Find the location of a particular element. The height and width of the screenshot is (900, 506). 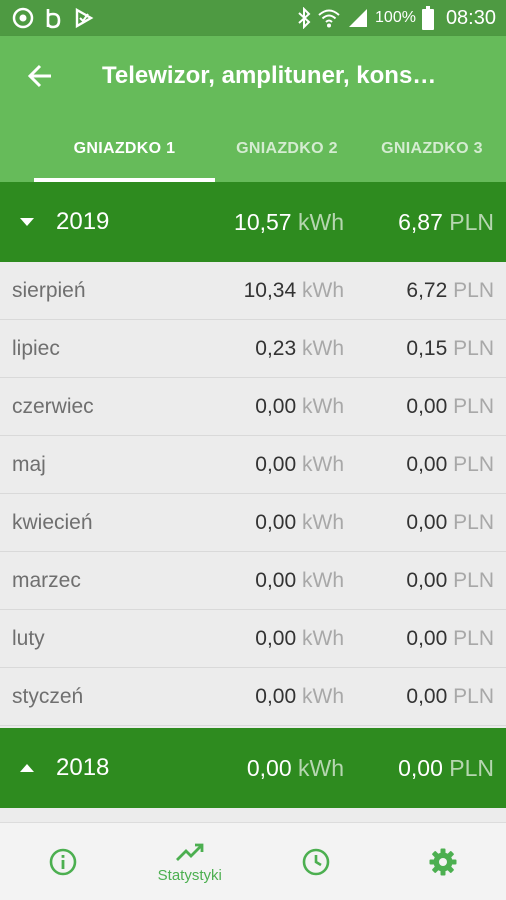

month-name: kwiecień is located at coordinates (52, 522).